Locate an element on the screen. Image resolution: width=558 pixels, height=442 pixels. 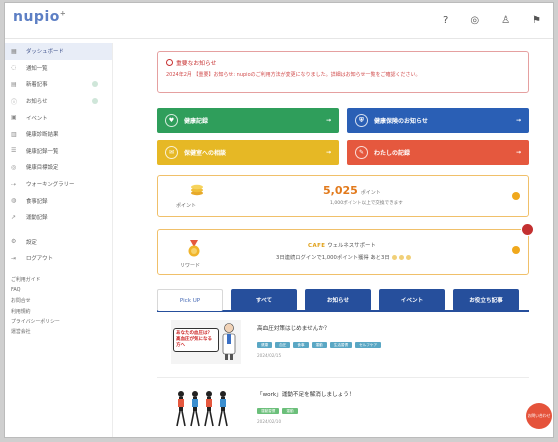
tag-chip: 血圧 is located at coordinates (283, 345).